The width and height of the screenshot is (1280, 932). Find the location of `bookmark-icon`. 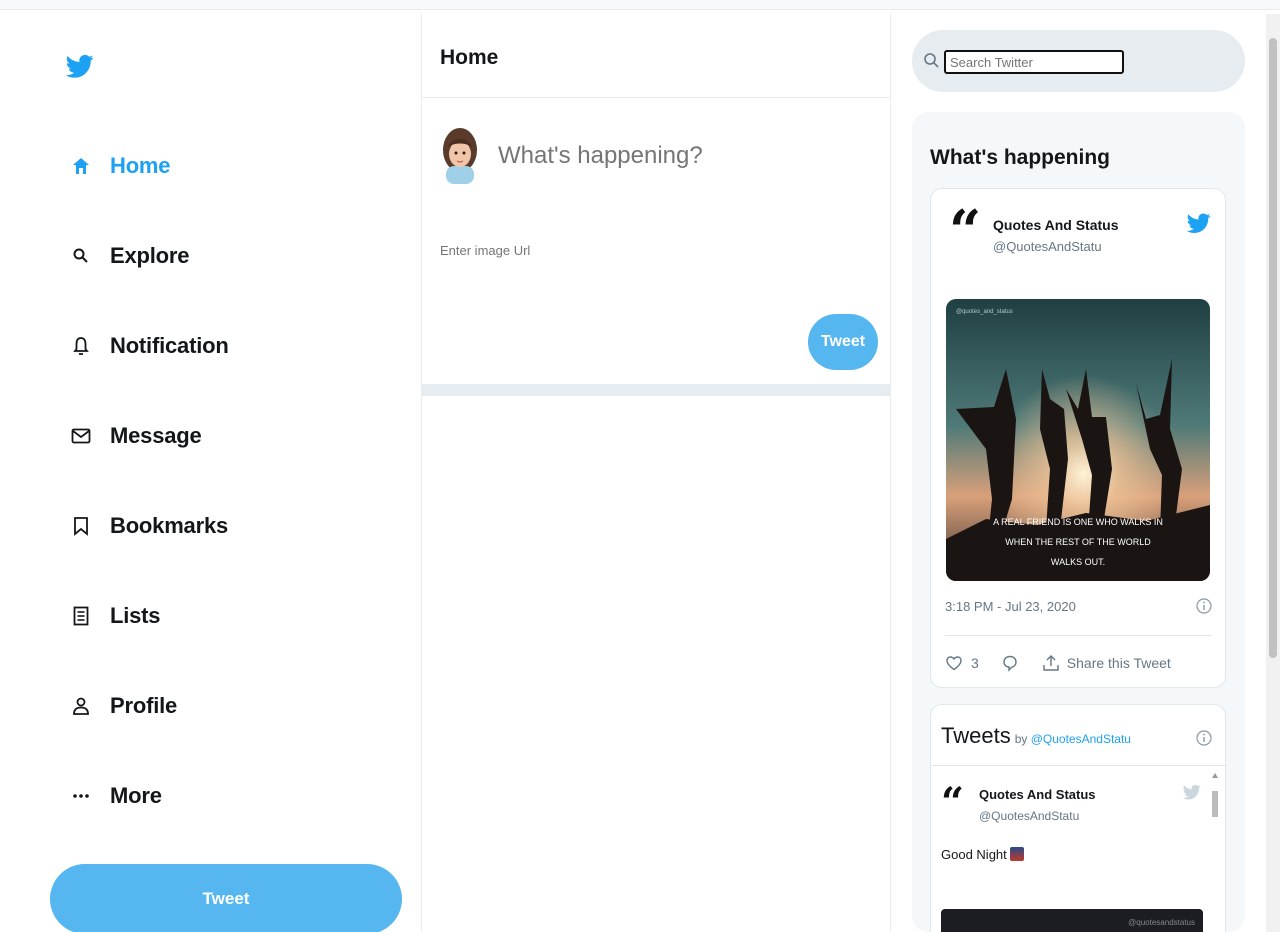

bookmark-icon is located at coordinates (81, 526).